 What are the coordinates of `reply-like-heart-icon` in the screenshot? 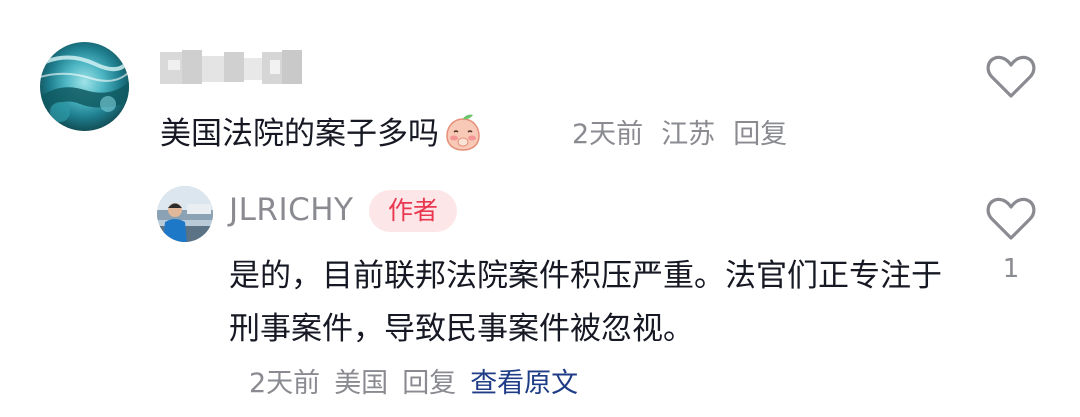 It's located at (1011, 219).